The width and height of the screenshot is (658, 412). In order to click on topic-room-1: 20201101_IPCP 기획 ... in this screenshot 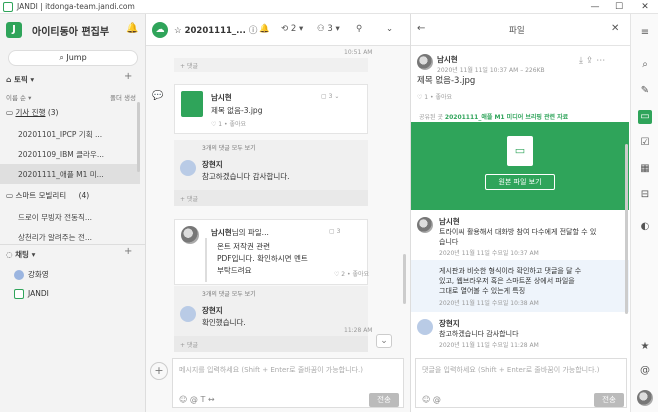, I will do `click(79, 134)`.